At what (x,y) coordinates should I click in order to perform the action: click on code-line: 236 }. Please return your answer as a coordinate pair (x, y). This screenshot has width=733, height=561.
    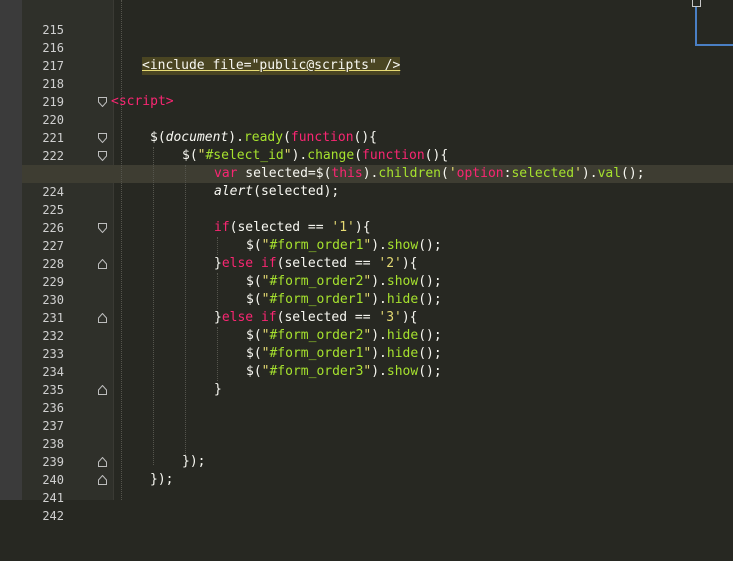
    Looking at the image, I should click on (377, 398).